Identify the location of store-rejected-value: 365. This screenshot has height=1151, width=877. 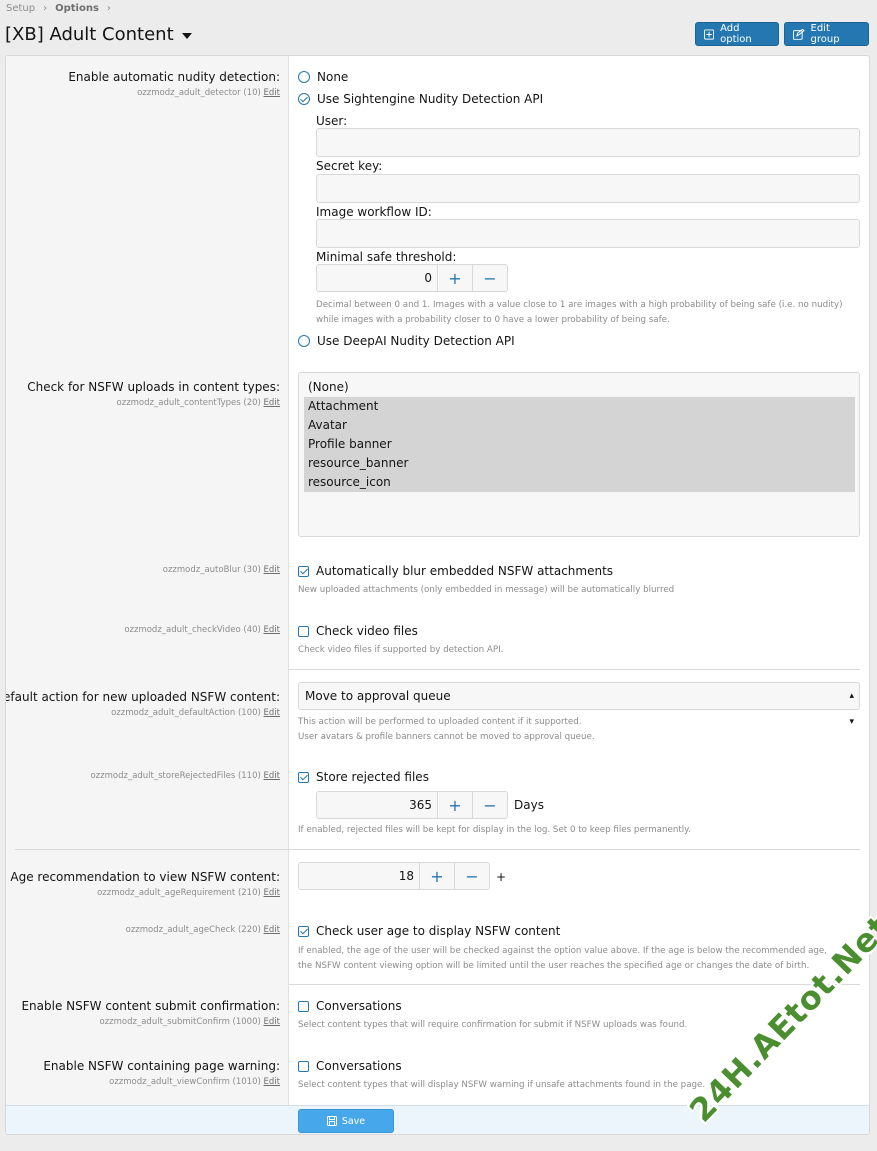
(377, 805).